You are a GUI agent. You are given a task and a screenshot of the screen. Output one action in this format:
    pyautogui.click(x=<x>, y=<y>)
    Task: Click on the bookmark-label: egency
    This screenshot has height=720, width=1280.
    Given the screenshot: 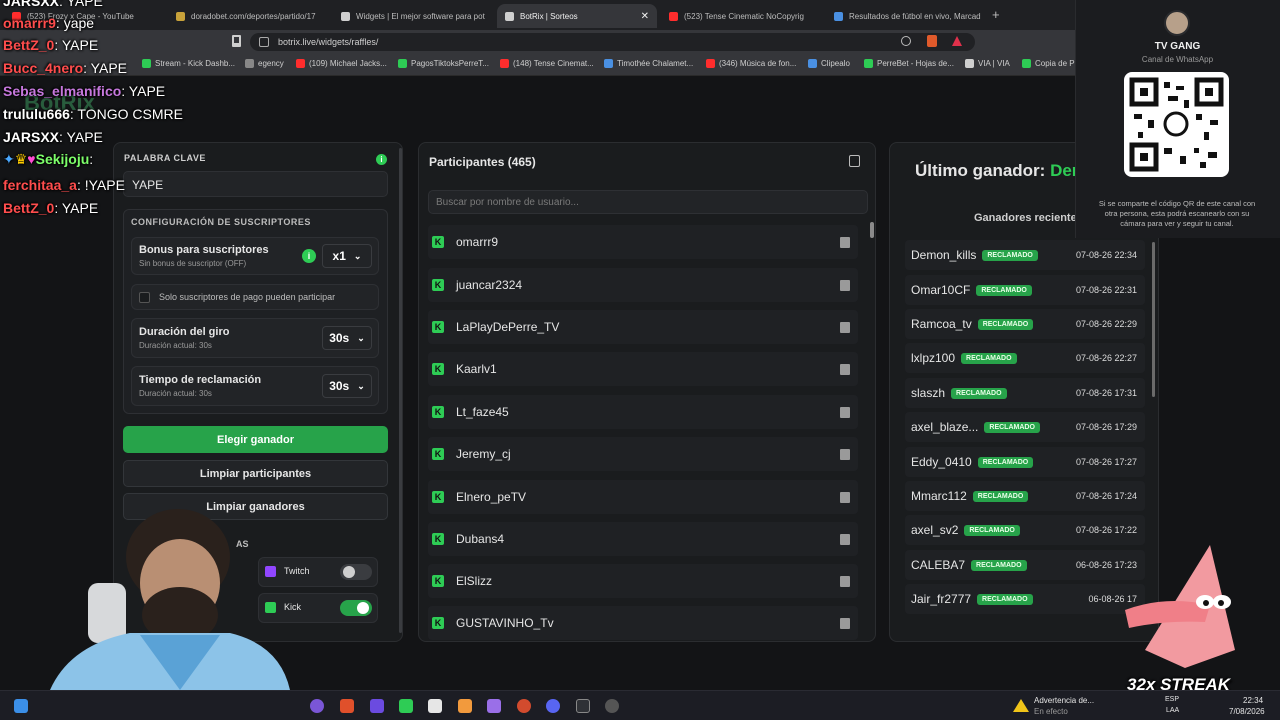 What is the action you would take?
    pyautogui.click(x=271, y=63)
    